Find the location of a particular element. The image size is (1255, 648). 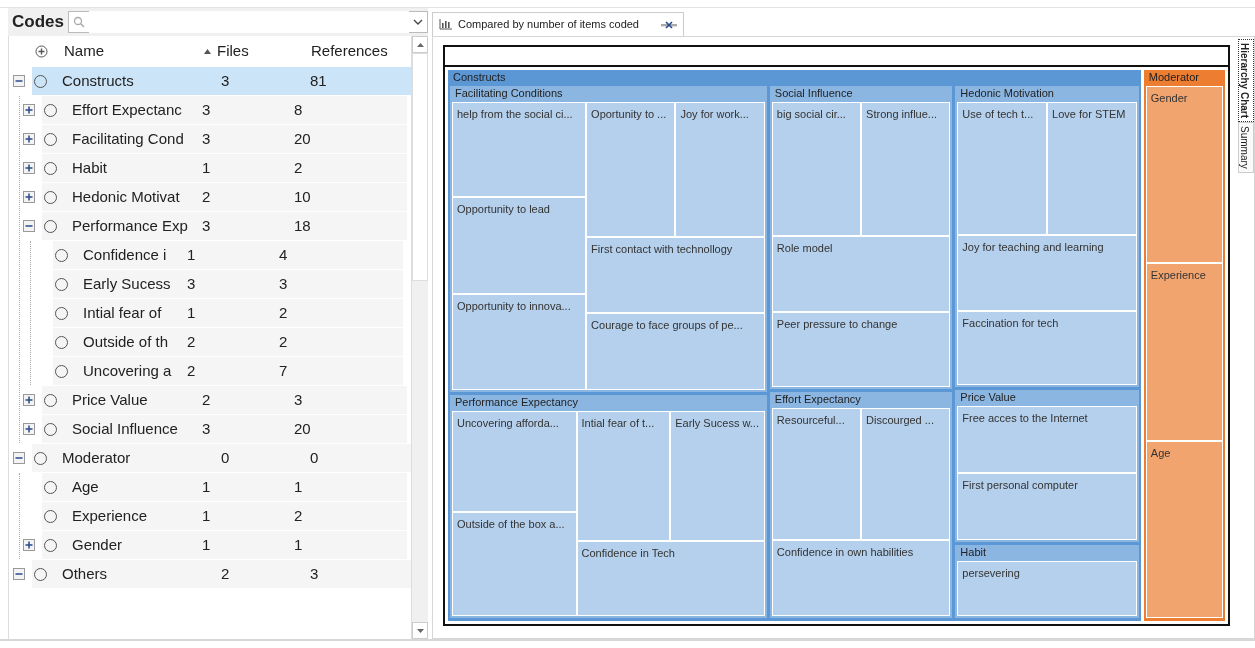

treemap-group: Effort Expectancy Resourceful... Discourged ... Confidence in own habilities is located at coordinates (861, 504).